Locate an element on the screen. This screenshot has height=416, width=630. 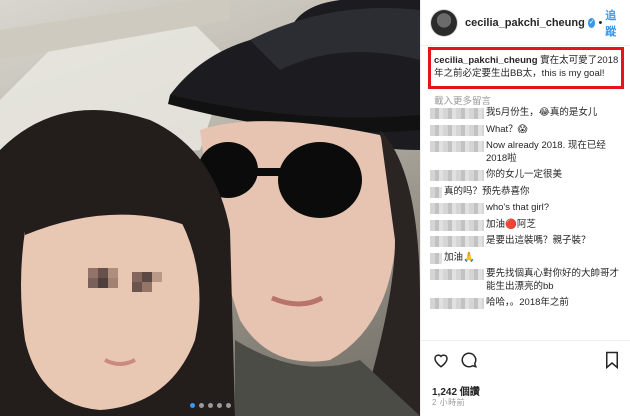
comment-item: 加油🙏 is located at coordinates (526, 258).